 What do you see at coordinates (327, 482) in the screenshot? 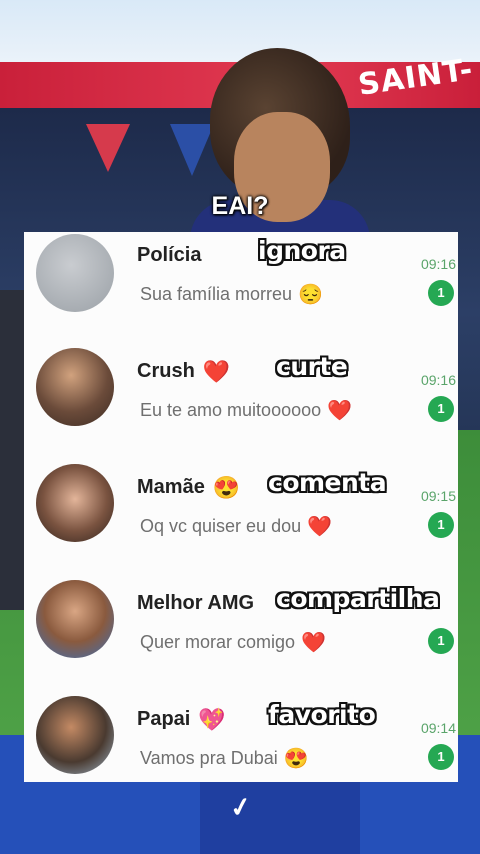
I see `action-label: comenta` at bounding box center [327, 482].